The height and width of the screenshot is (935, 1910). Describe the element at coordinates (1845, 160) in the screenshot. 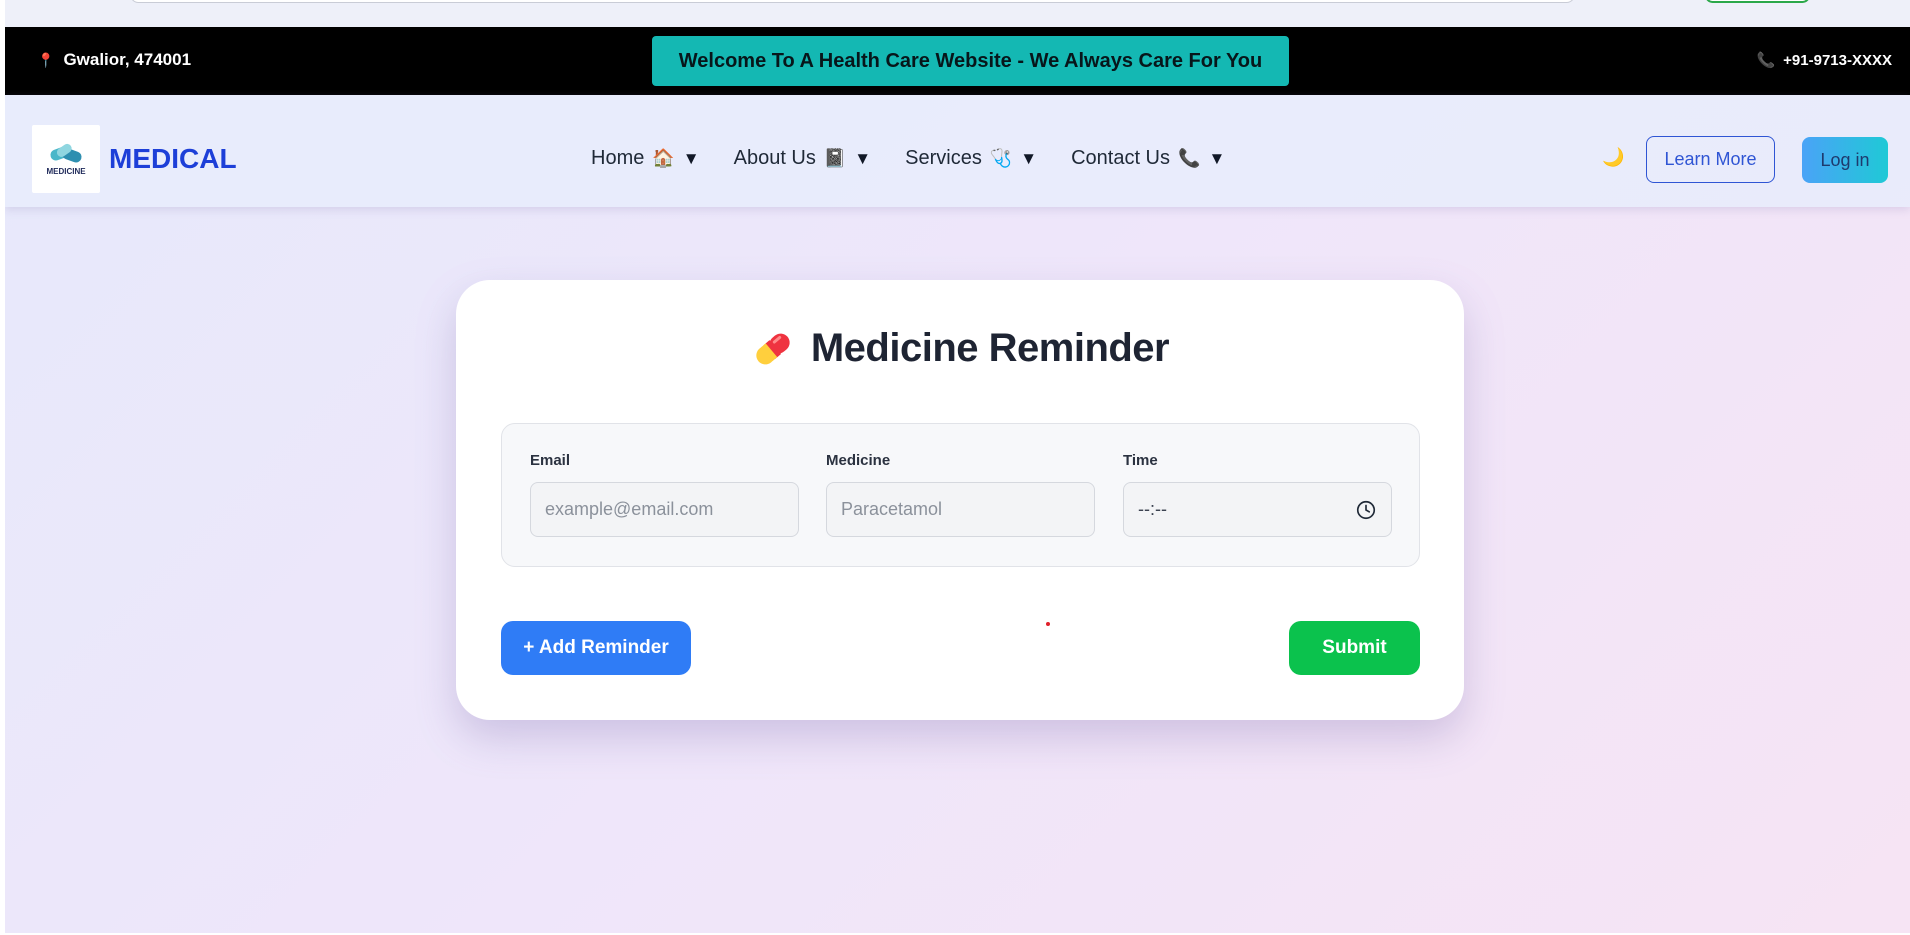

I see `login-button: Log in` at that location.